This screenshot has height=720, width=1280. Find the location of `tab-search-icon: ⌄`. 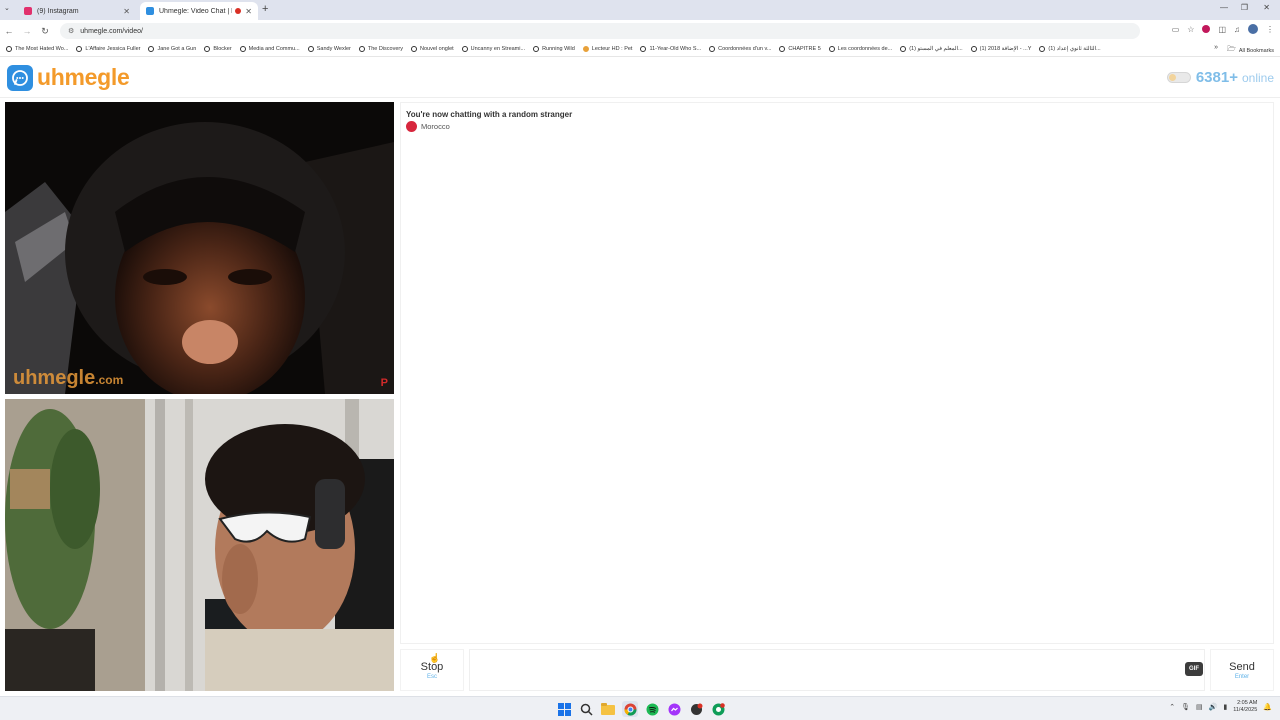

tab-search-icon: ⌄ is located at coordinates (7, 8).